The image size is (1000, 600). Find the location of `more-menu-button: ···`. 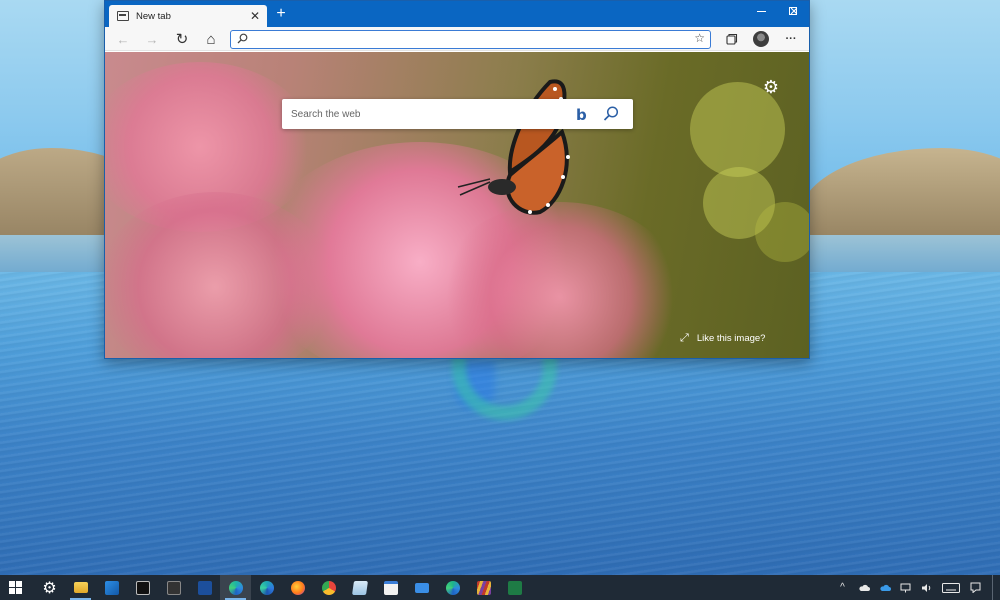

more-menu-button: ··· is located at coordinates (791, 39).